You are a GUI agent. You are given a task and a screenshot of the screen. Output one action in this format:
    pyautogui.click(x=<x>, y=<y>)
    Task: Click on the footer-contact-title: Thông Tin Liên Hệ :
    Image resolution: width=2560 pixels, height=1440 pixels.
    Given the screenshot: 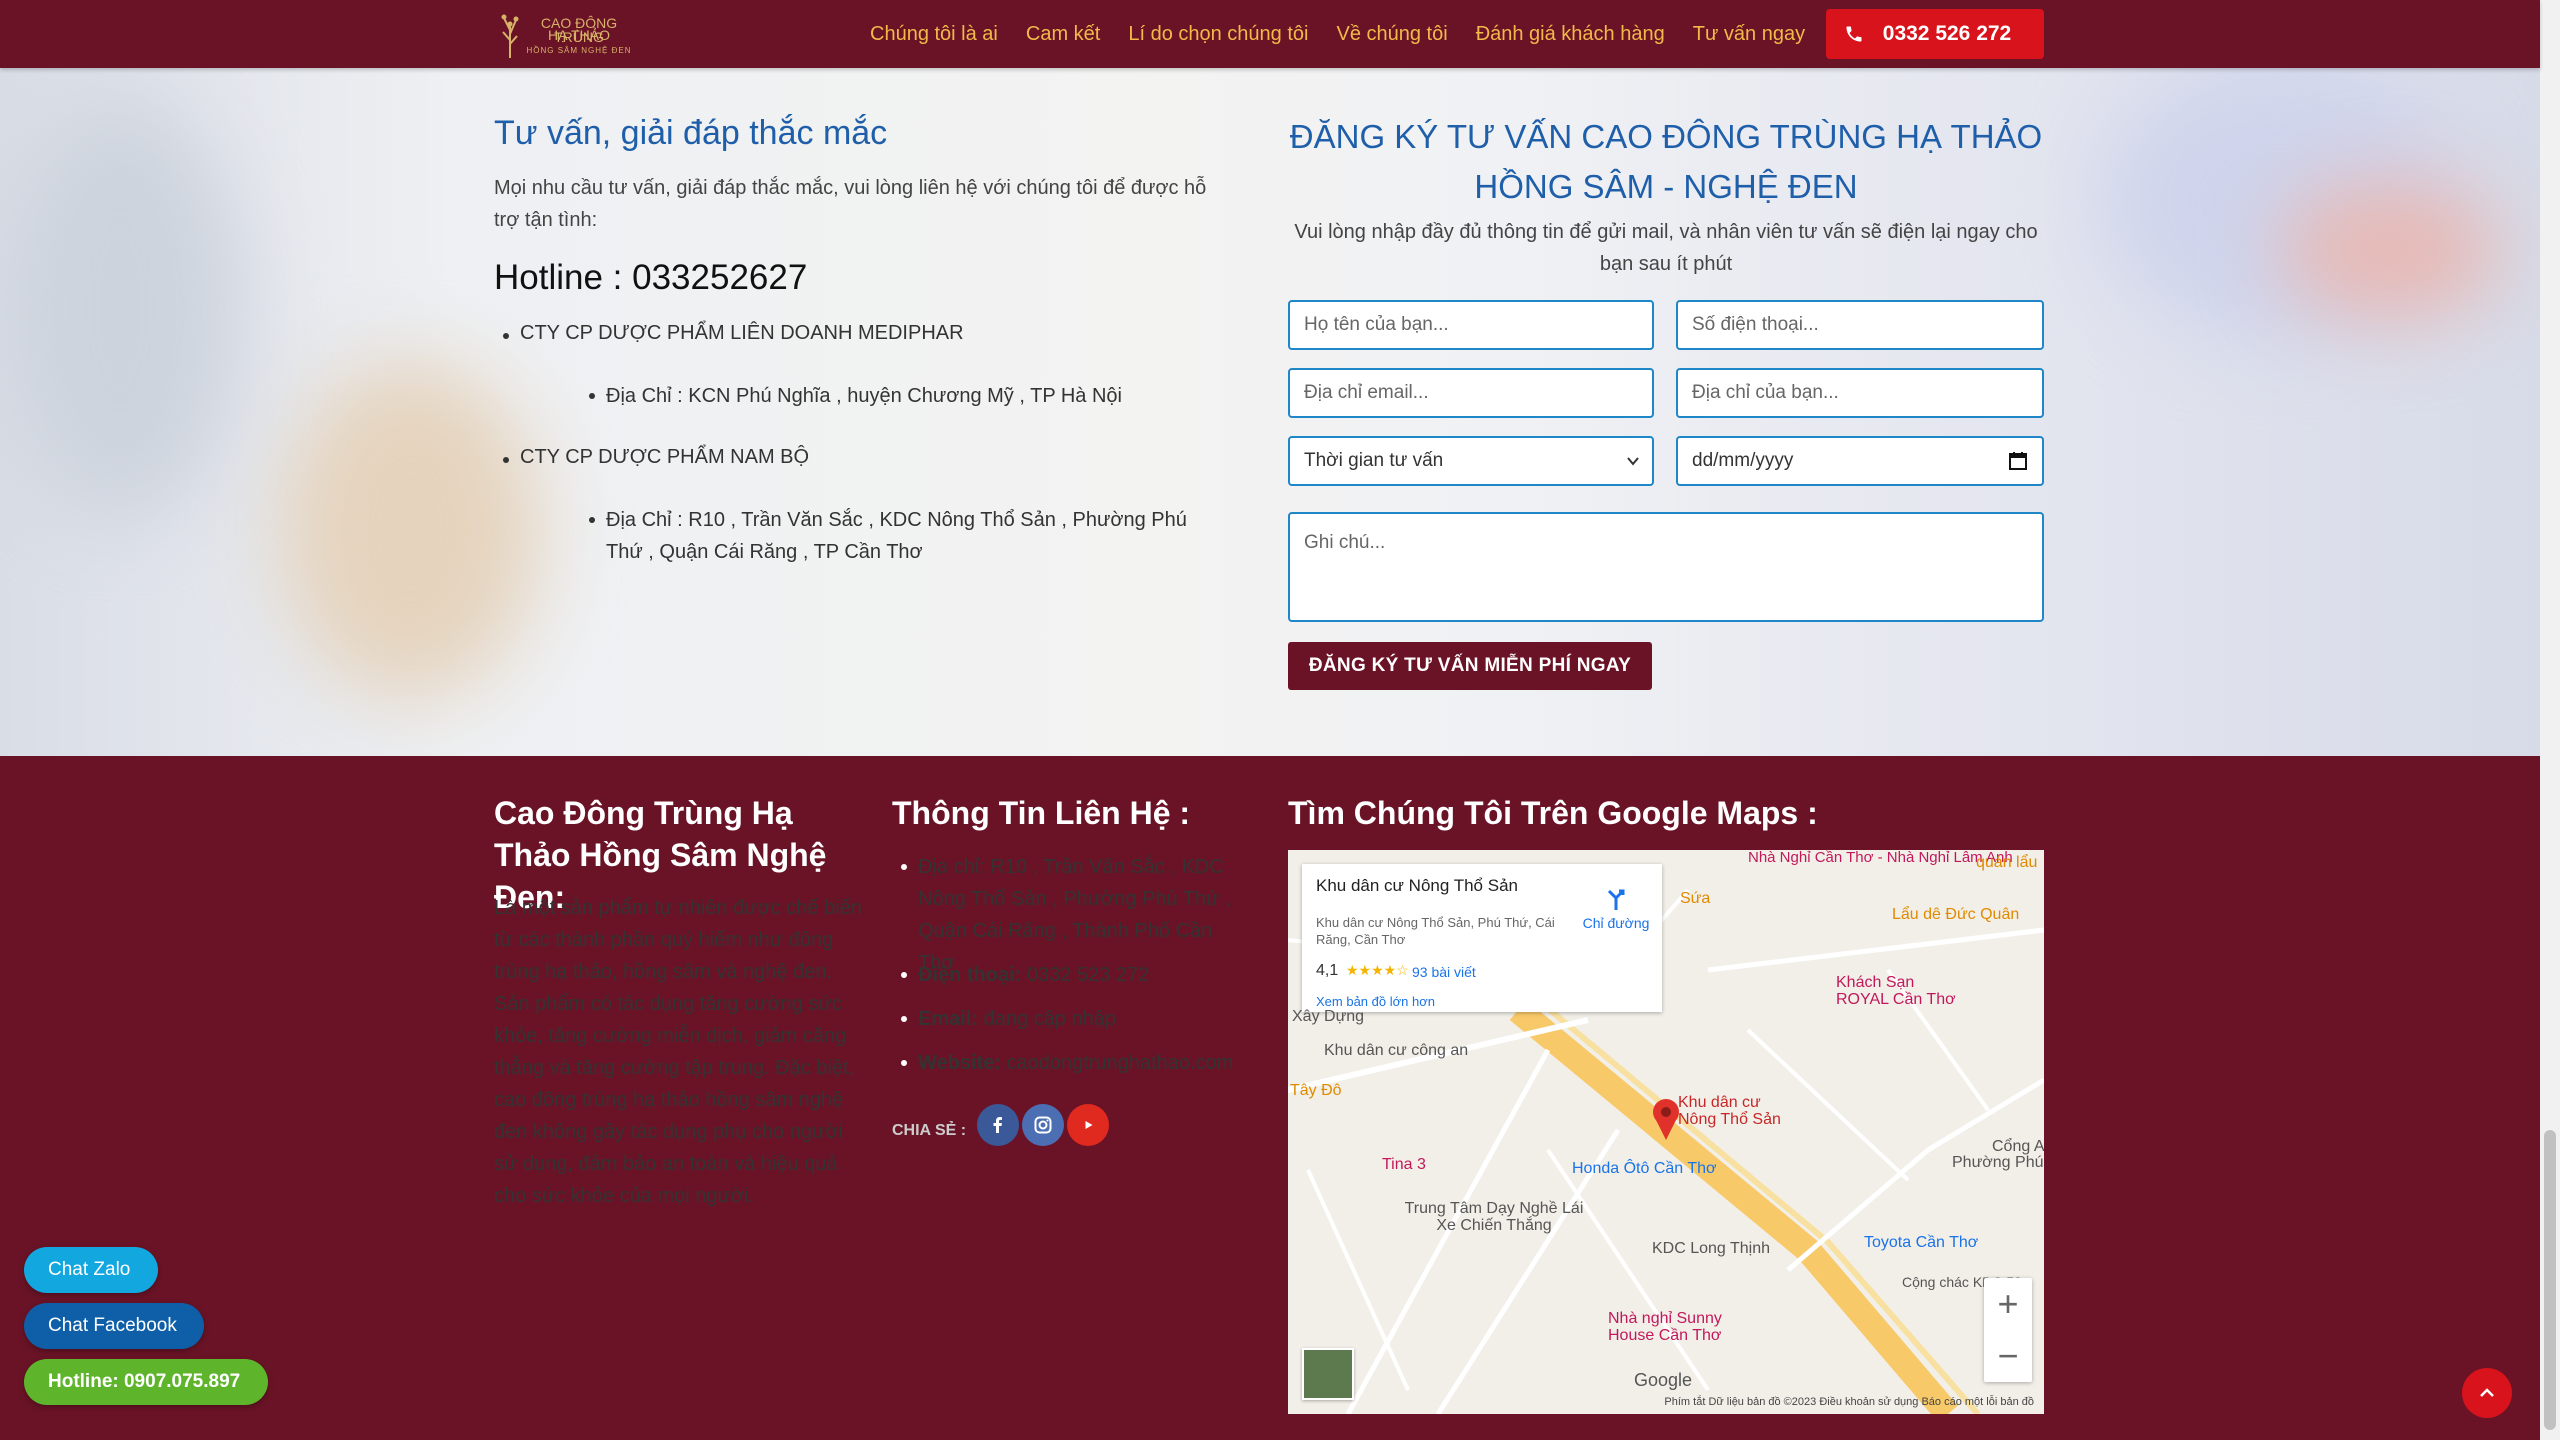 What is the action you would take?
    pyautogui.click(x=1041, y=813)
    